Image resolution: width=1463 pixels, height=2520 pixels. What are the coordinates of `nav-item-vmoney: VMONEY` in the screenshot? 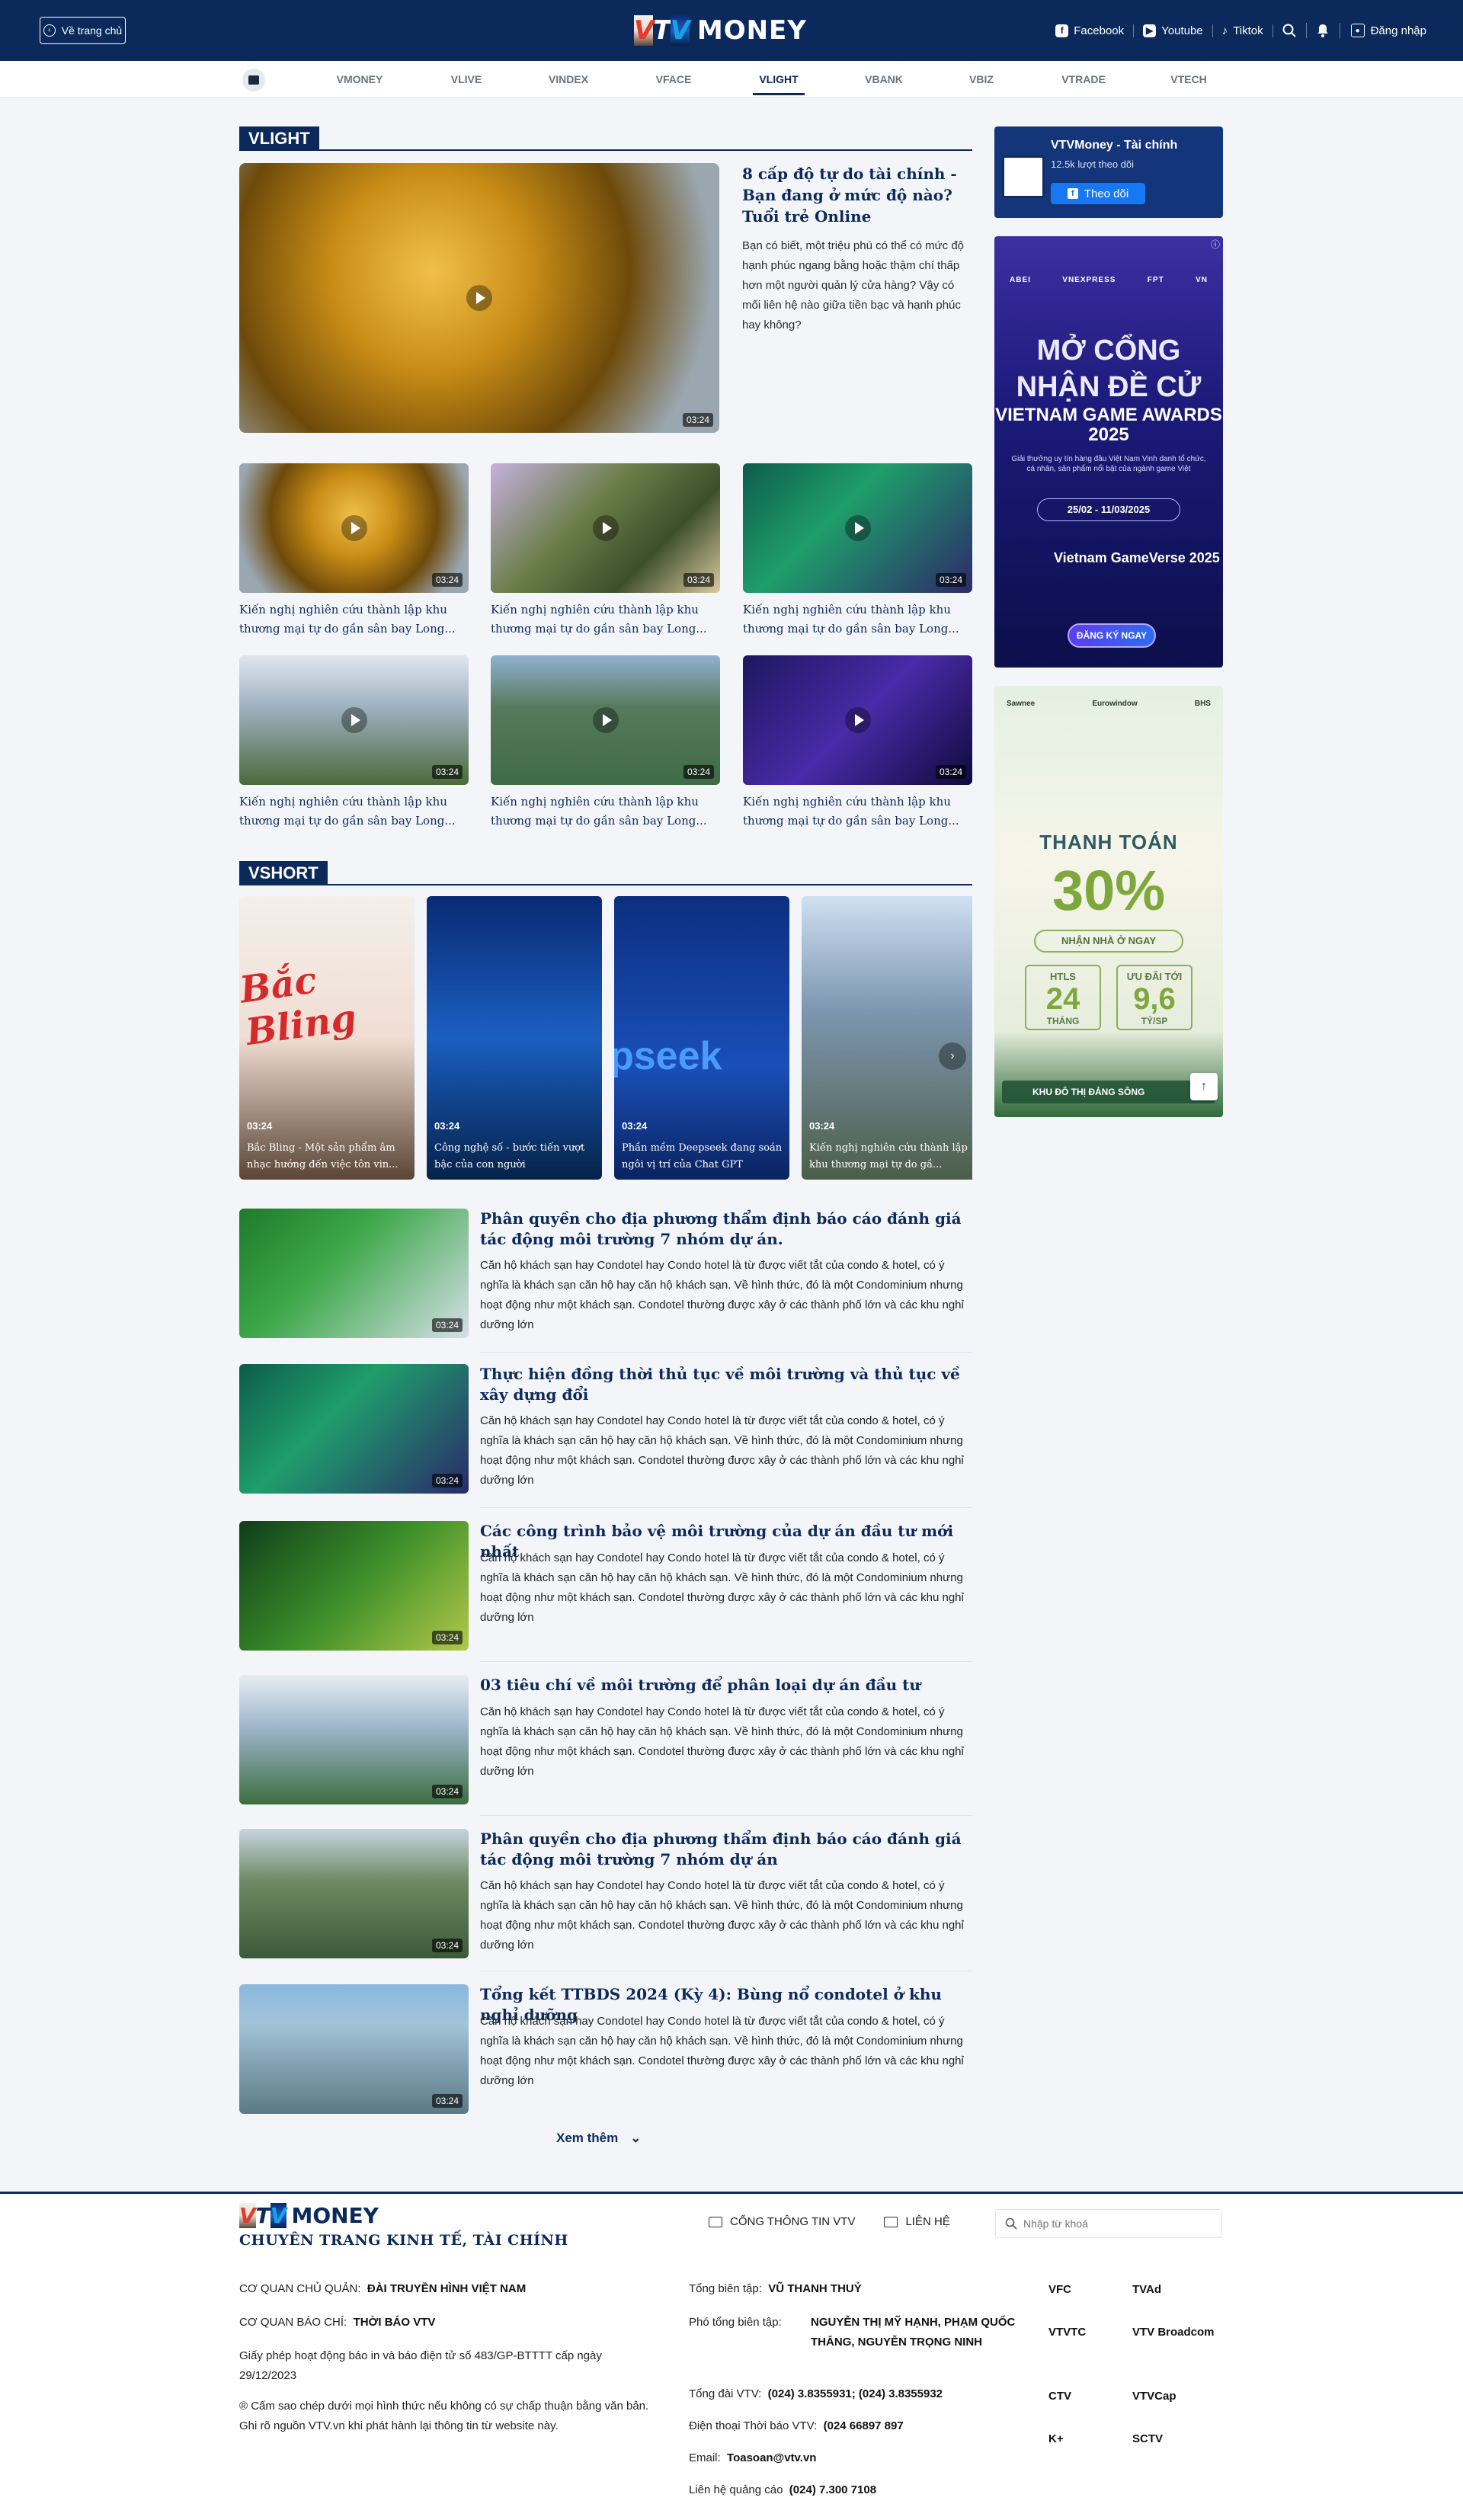 It's located at (359, 79).